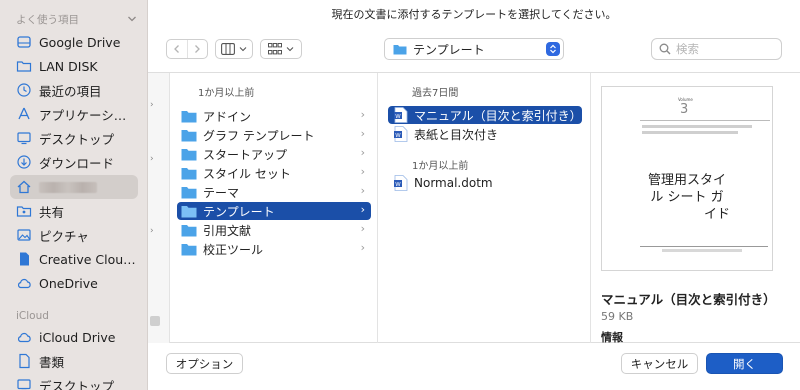 The width and height of the screenshot is (800, 390). Describe the element at coordinates (612, 337) in the screenshot. I see `preview-info-label: 情報` at that location.